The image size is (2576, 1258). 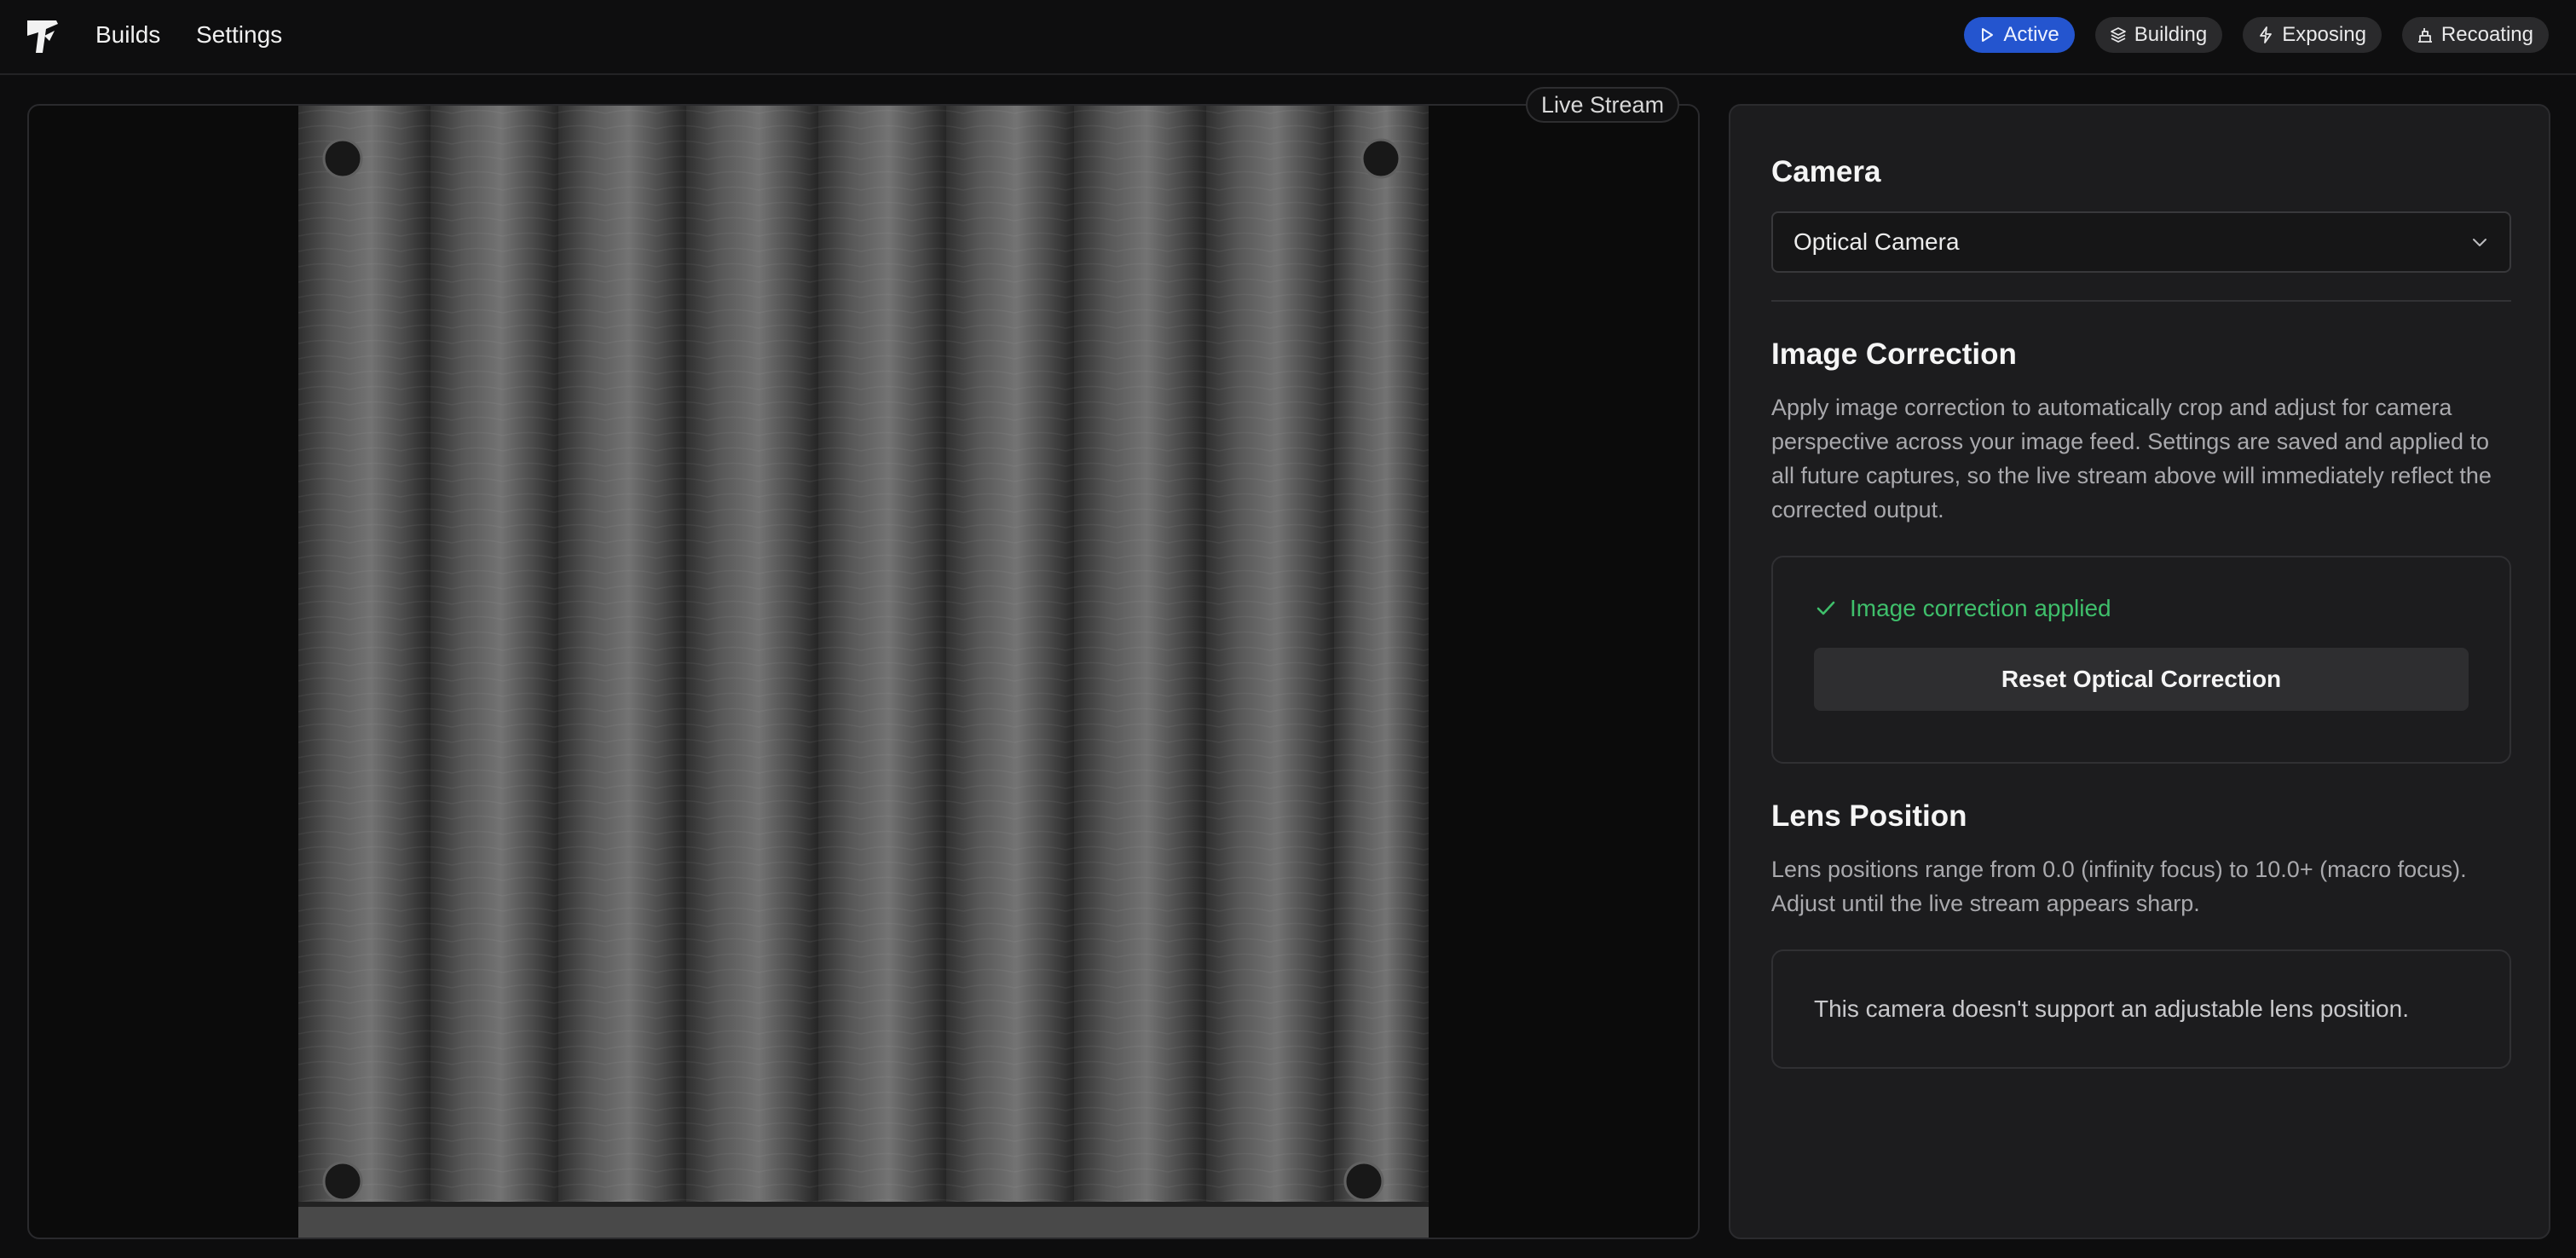 What do you see at coordinates (2141, 608) in the screenshot?
I see `correction-status: Image correction applied` at bounding box center [2141, 608].